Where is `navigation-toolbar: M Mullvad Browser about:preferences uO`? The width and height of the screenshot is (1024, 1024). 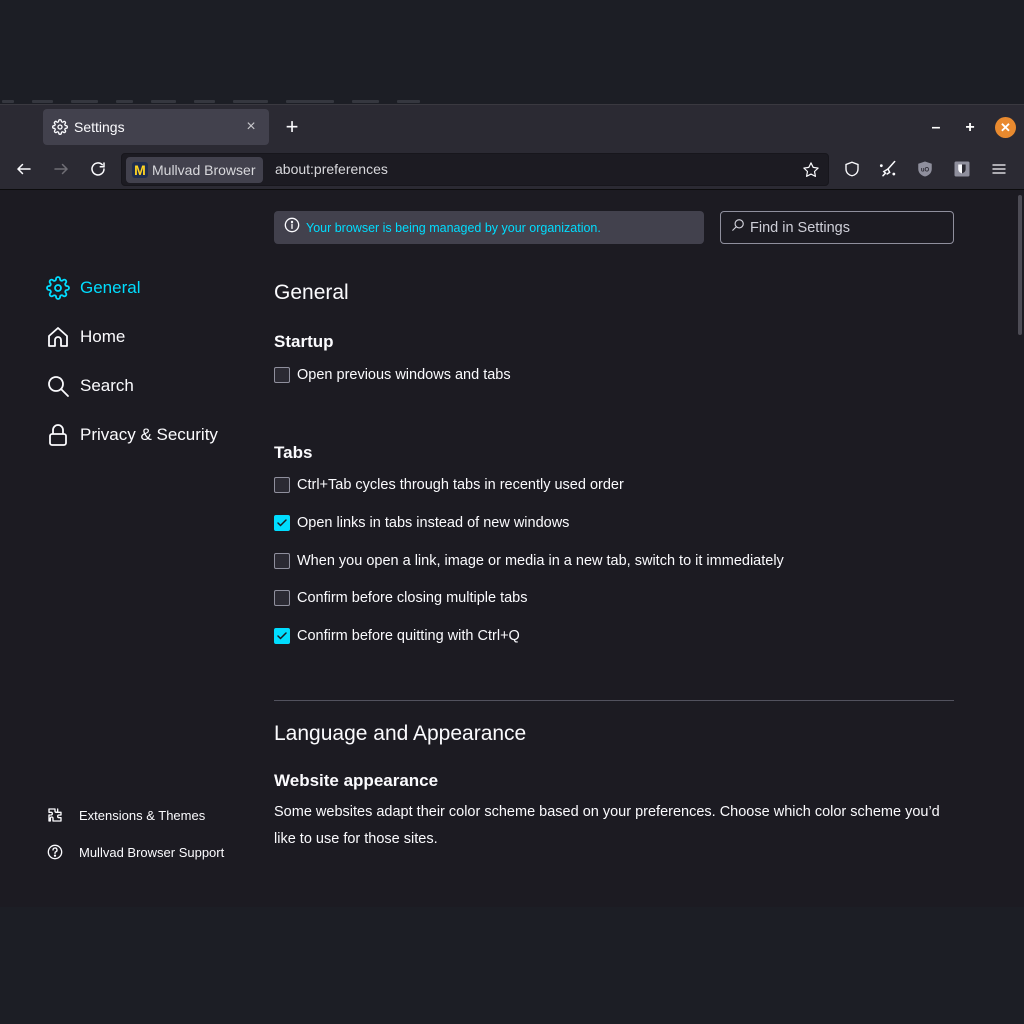 navigation-toolbar: M Mullvad Browser about:preferences uO is located at coordinates (512, 169).